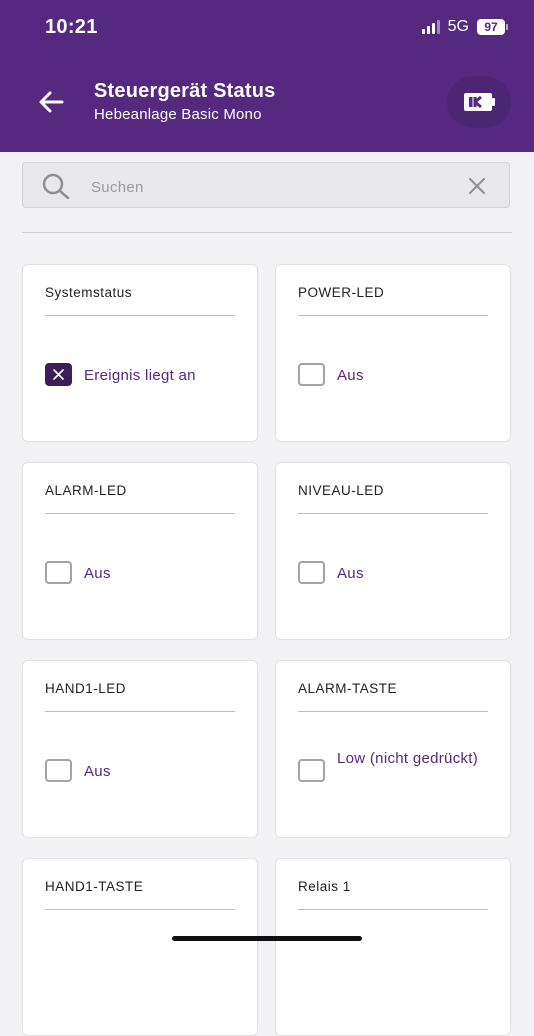  Describe the element at coordinates (458, 26) in the screenshot. I see `network-type: 5G` at that location.